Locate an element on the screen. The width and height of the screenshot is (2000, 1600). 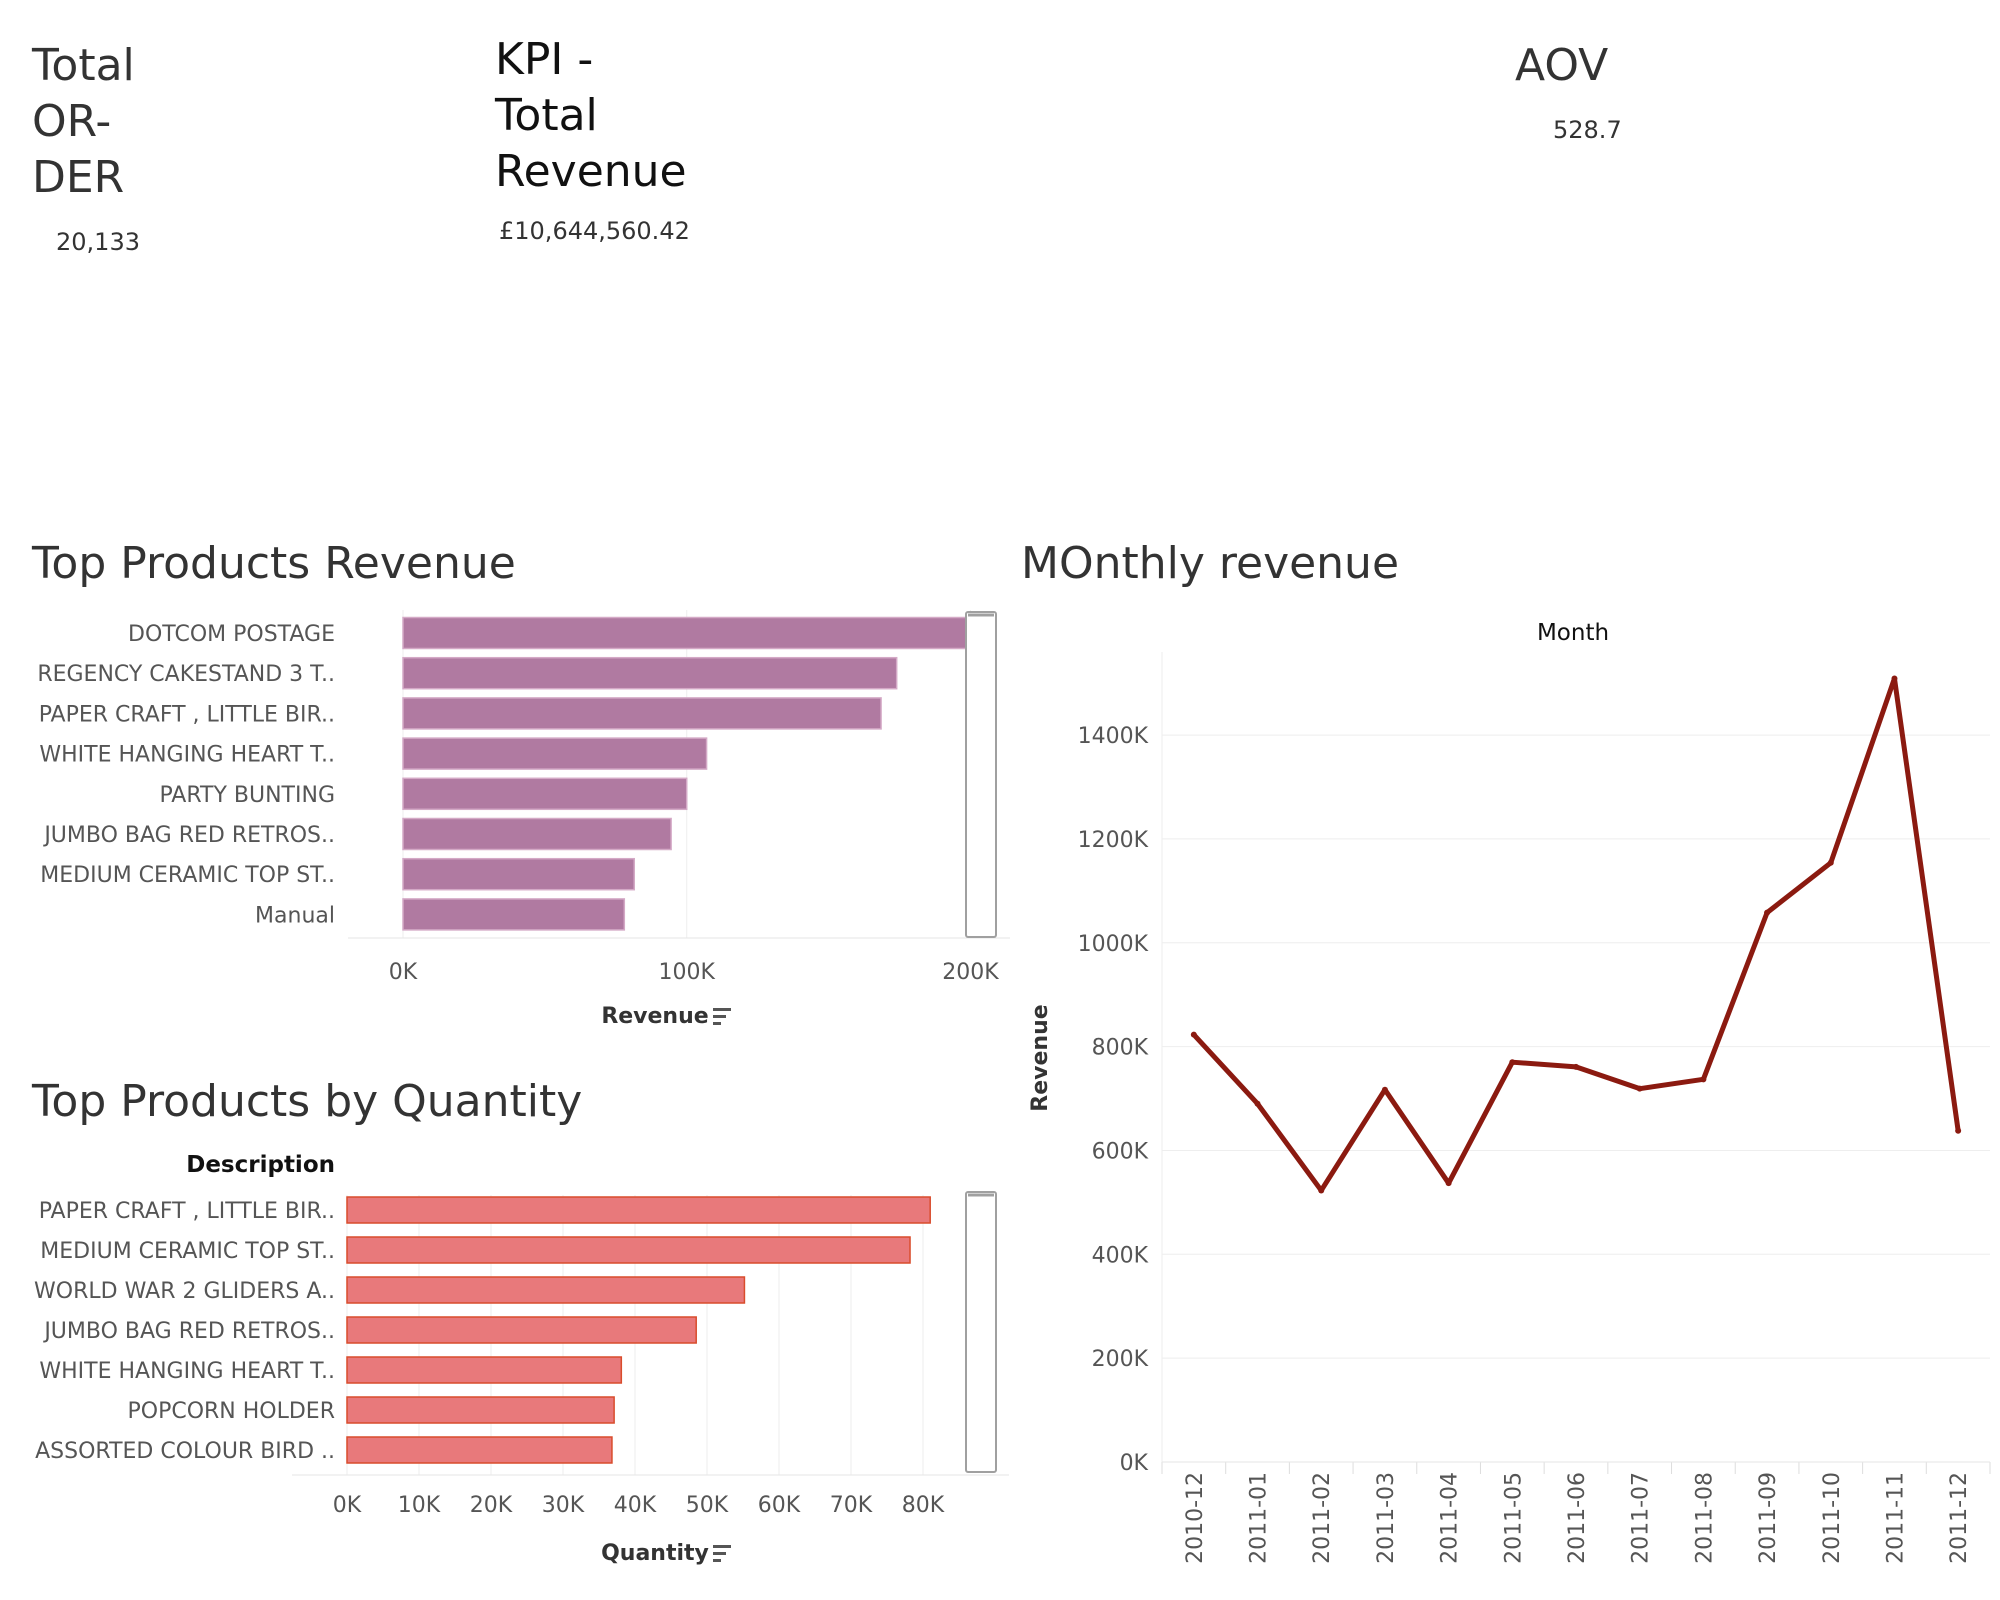
x-tick-label: 2011-08 is located at coordinates (1704, 1518).